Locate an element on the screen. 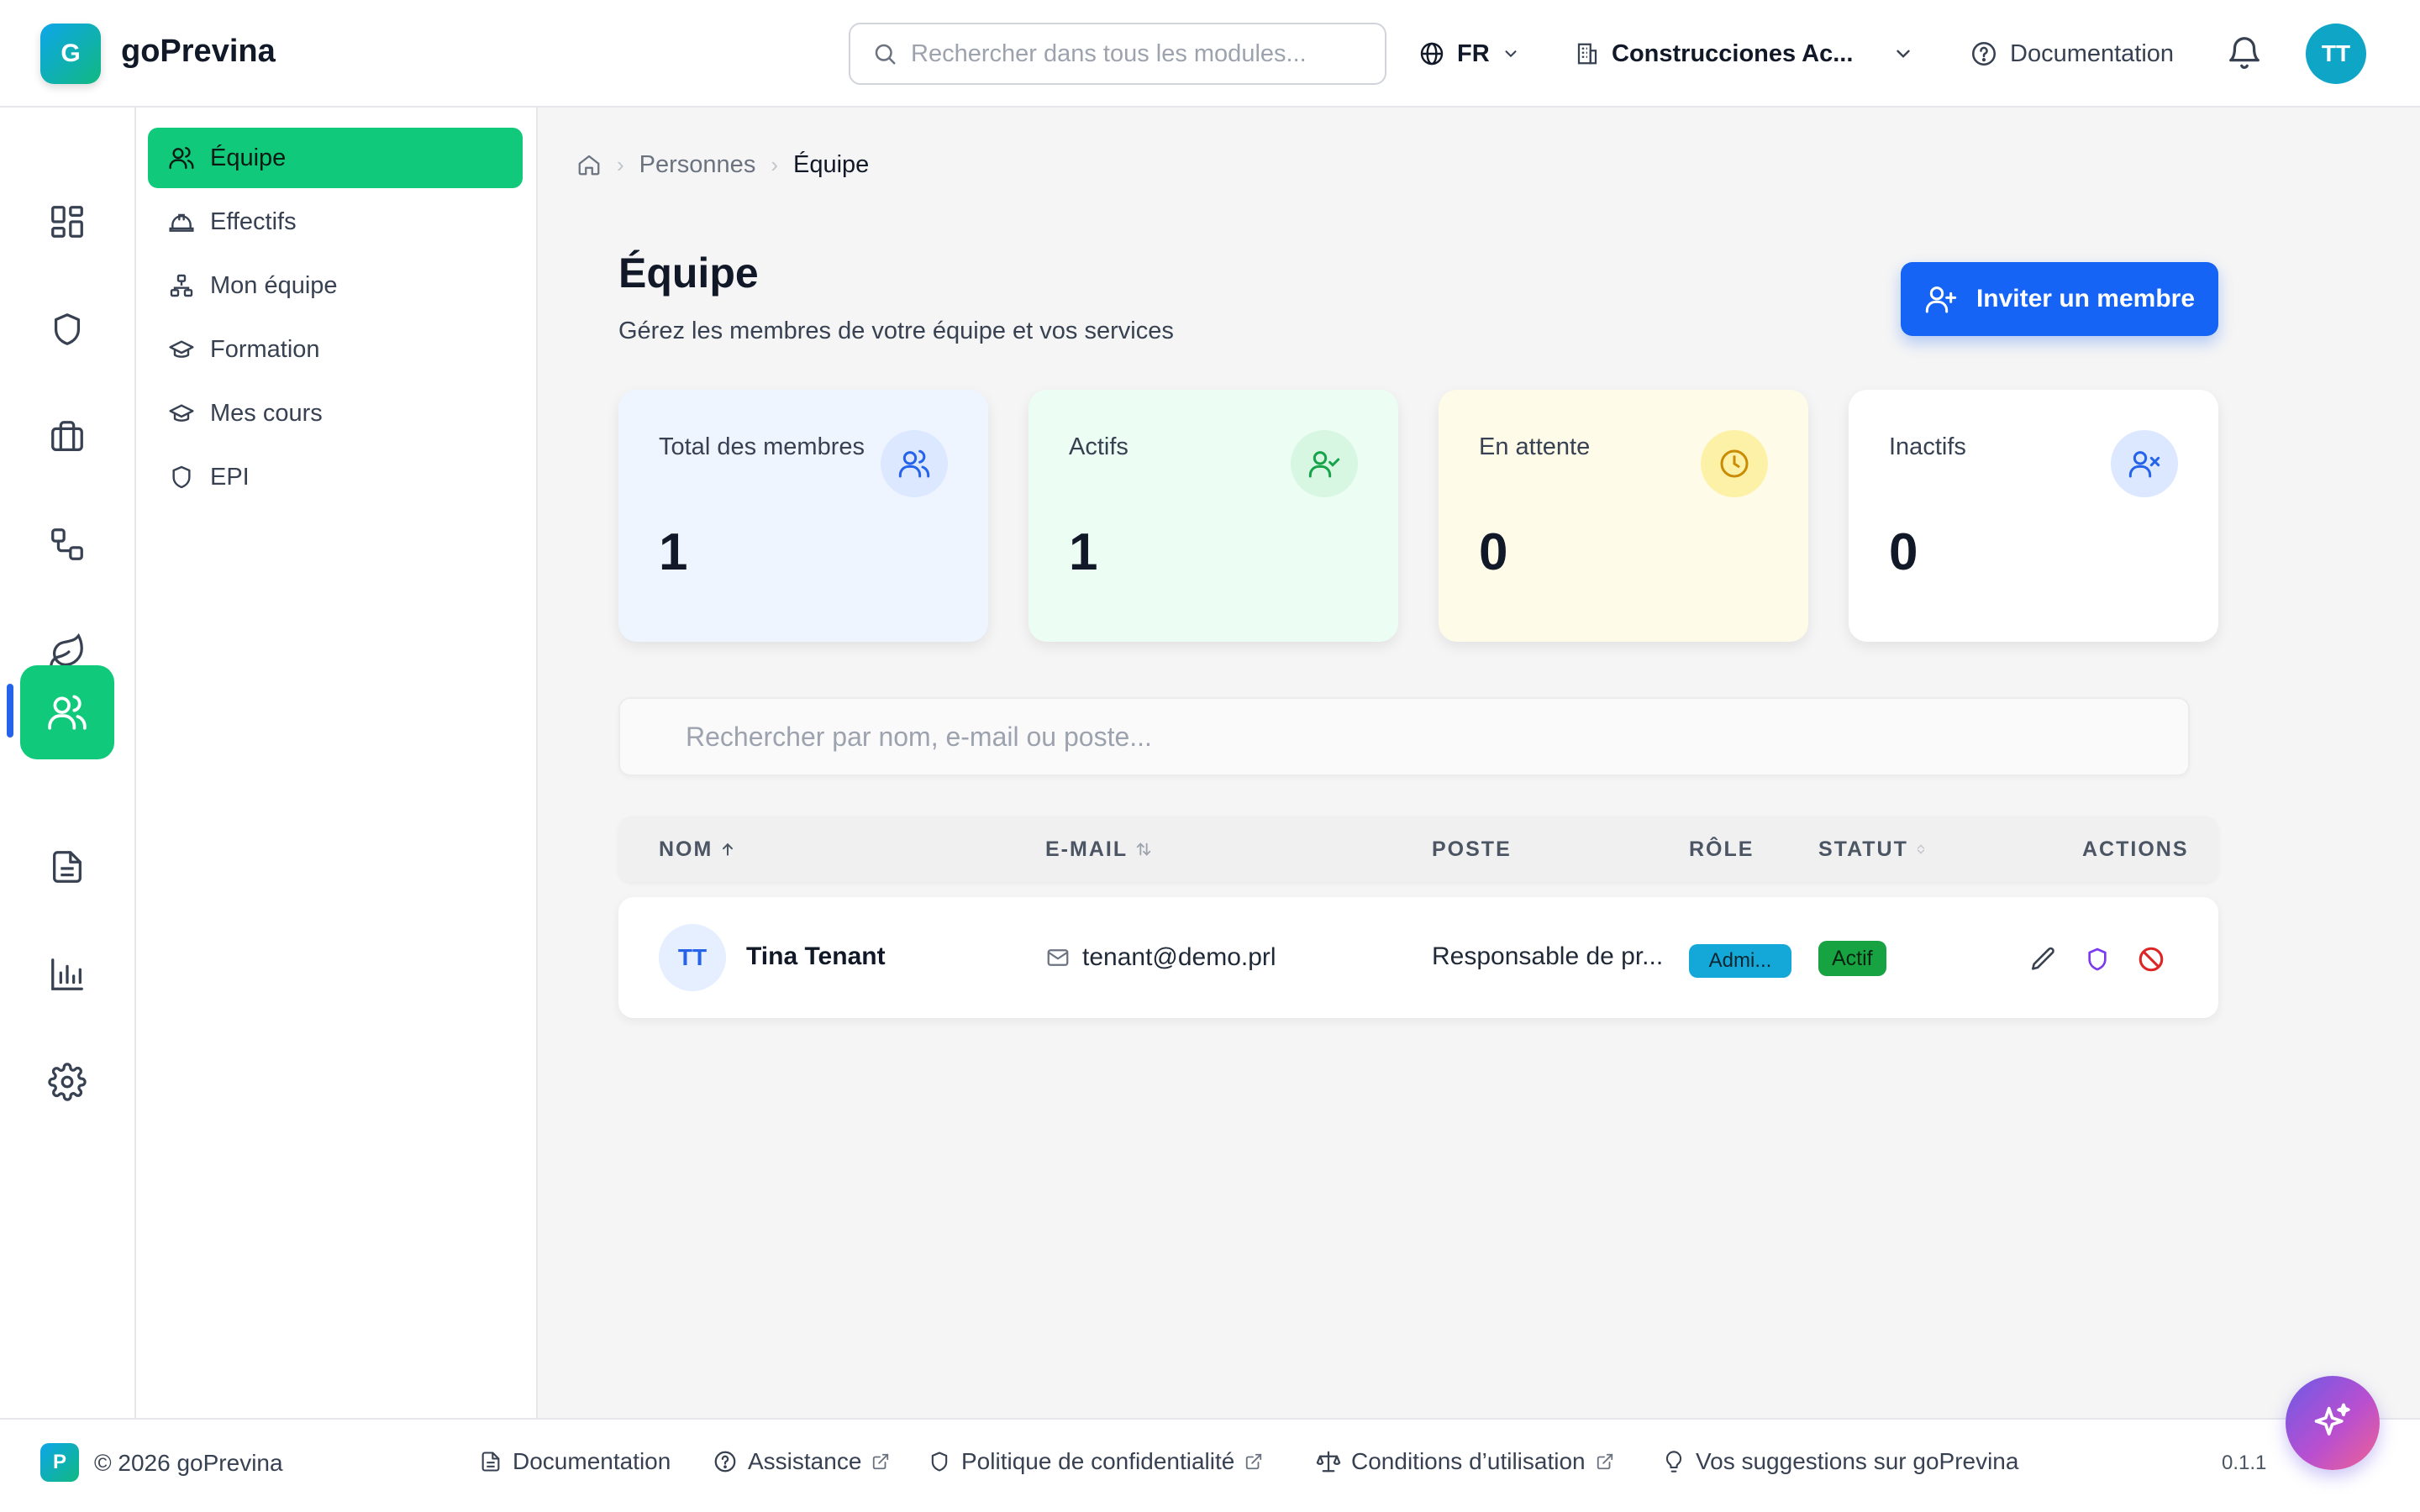 The image size is (2420, 1512). bell-icon is located at coordinates (2244, 53).